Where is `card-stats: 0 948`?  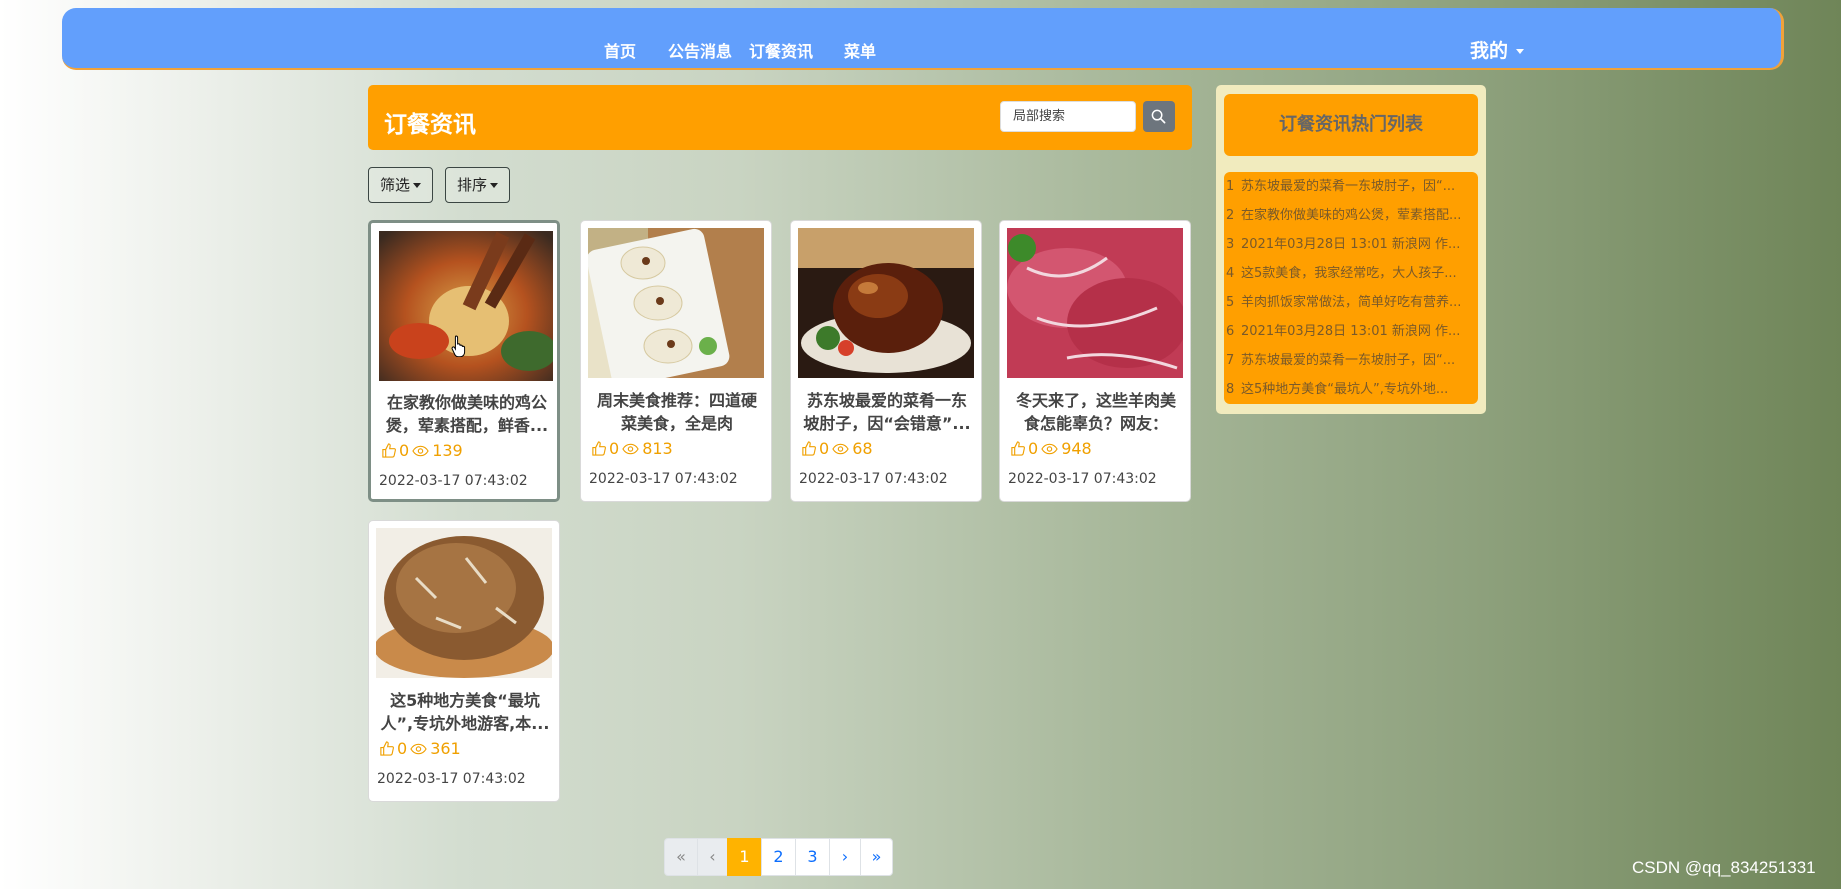 card-stats: 0 948 is located at coordinates (1051, 448).